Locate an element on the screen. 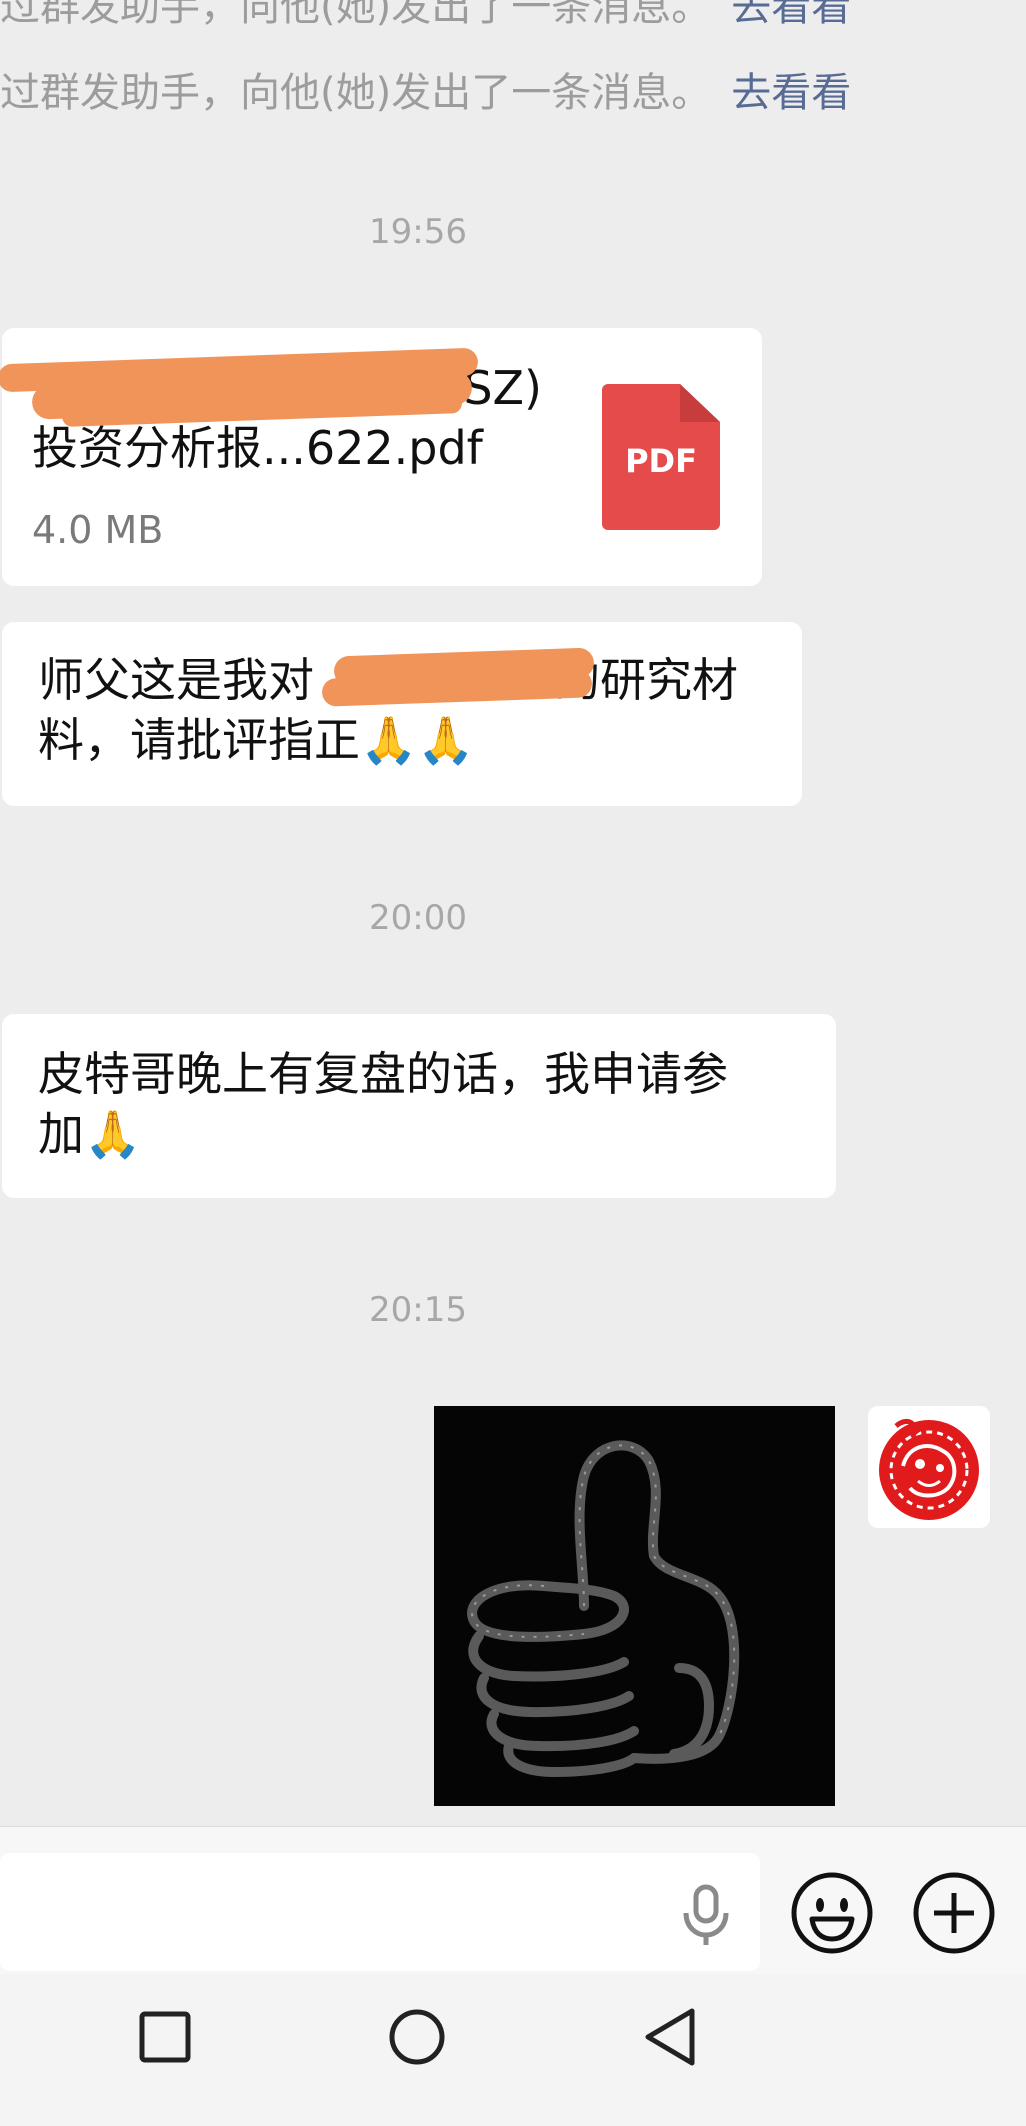  paper-cut-avatar-icon is located at coordinates (929, 1469).